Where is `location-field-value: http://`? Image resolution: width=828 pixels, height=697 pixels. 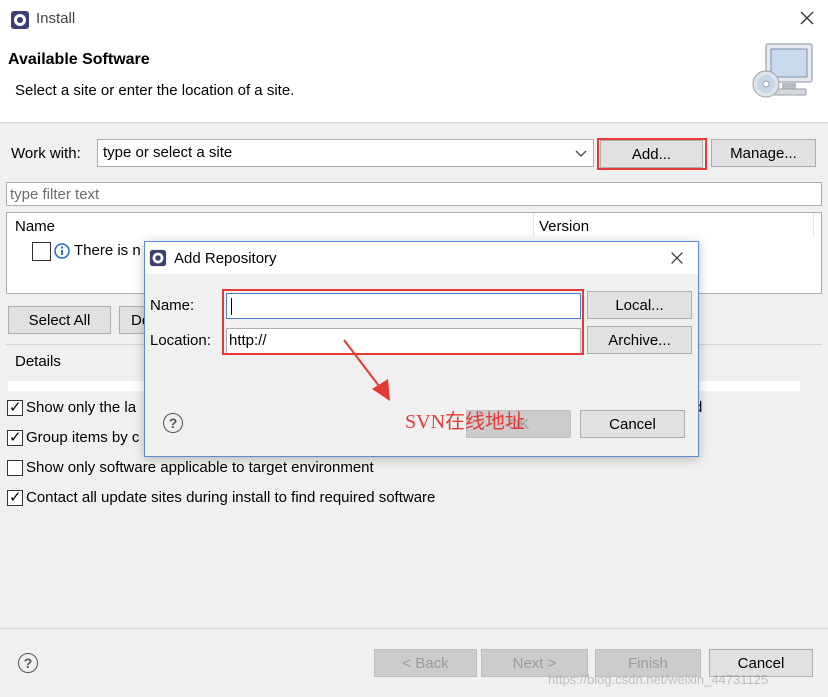
location-field-value: http:// is located at coordinates (248, 340).